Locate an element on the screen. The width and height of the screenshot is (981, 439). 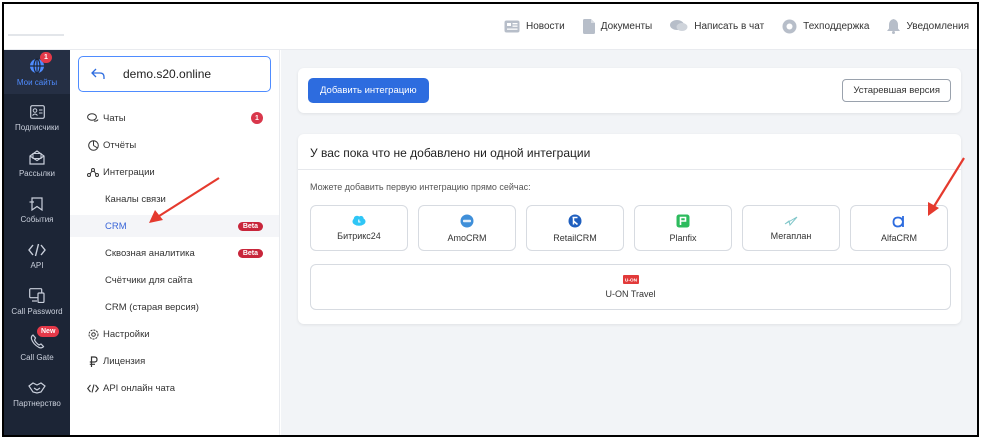
ruble-icon is located at coordinates (93, 361).